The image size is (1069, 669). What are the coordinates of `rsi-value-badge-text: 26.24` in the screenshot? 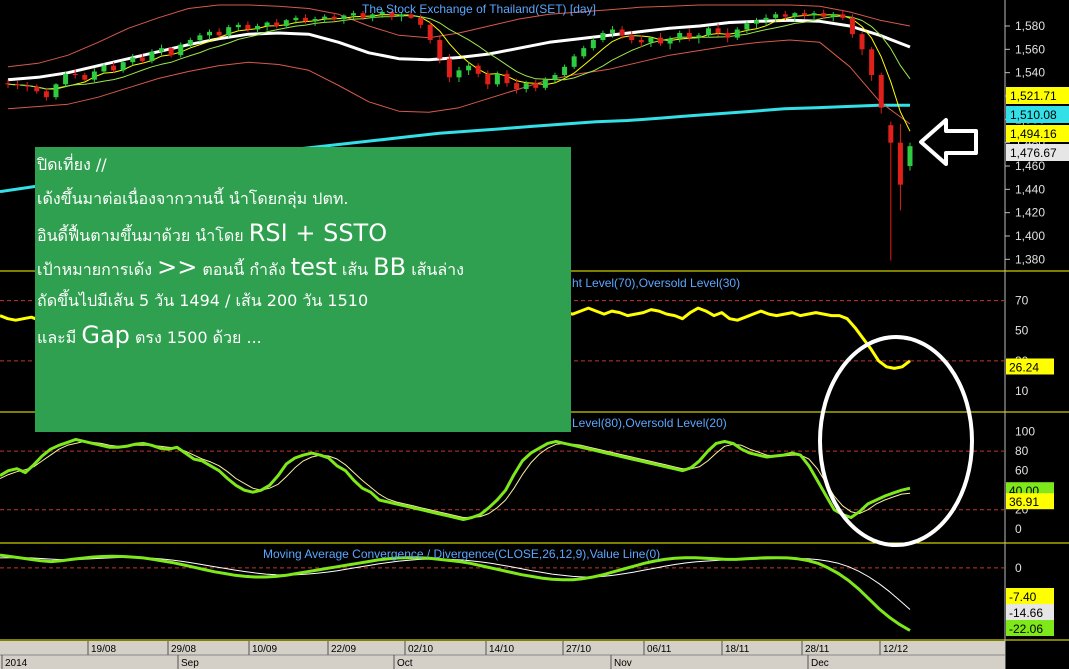 It's located at (1024, 367).